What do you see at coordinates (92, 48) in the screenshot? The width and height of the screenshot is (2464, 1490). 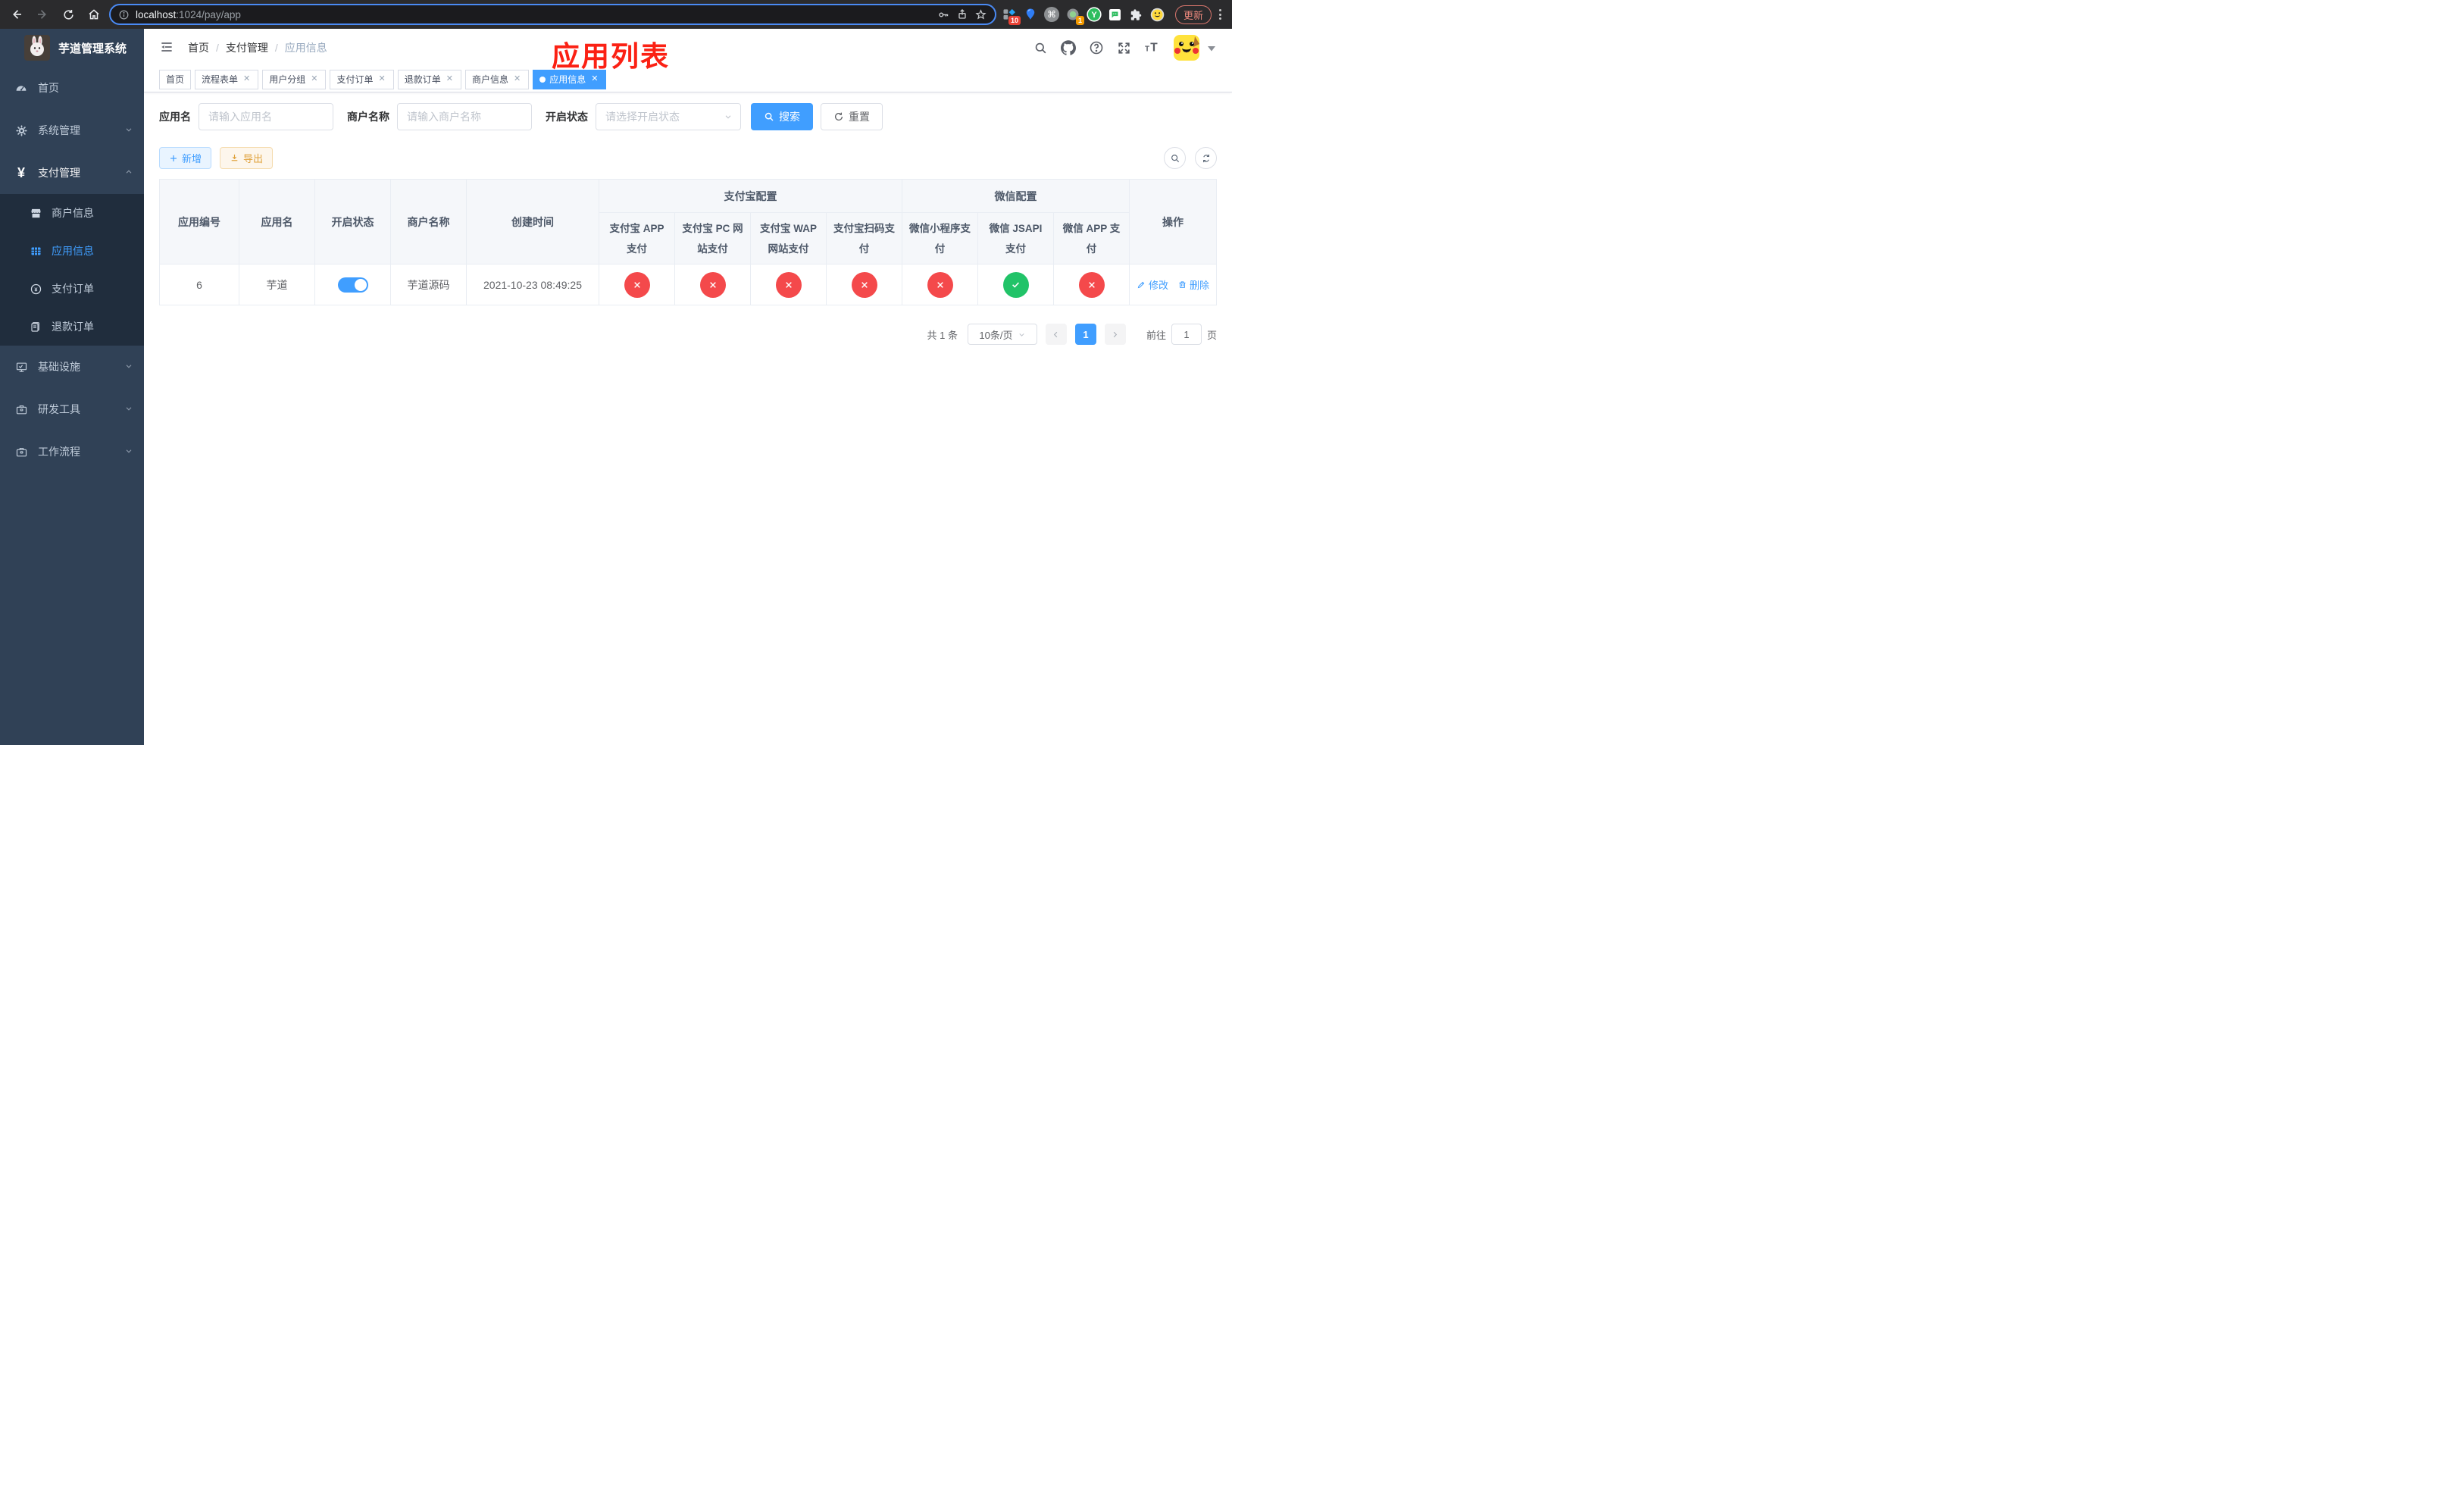 I see `app-title: 芋道管理系统` at bounding box center [92, 48].